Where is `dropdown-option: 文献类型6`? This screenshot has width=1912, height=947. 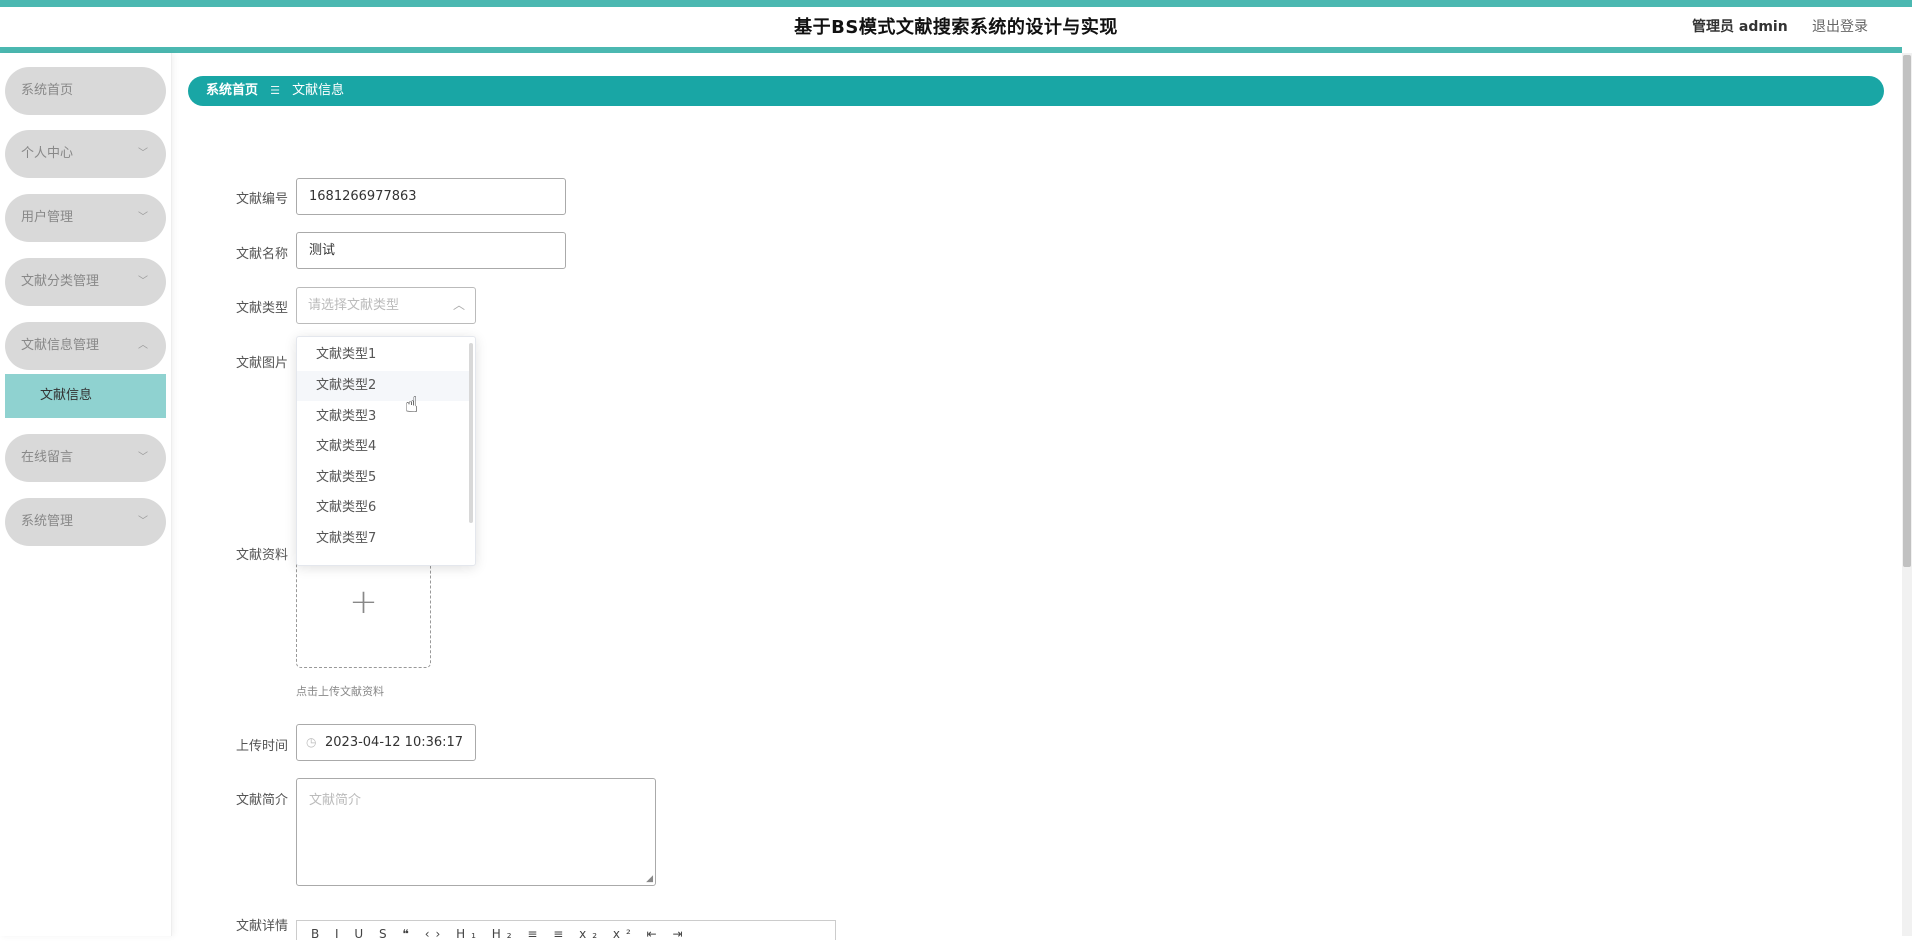
dropdown-option: 文献类型6 is located at coordinates (383, 508).